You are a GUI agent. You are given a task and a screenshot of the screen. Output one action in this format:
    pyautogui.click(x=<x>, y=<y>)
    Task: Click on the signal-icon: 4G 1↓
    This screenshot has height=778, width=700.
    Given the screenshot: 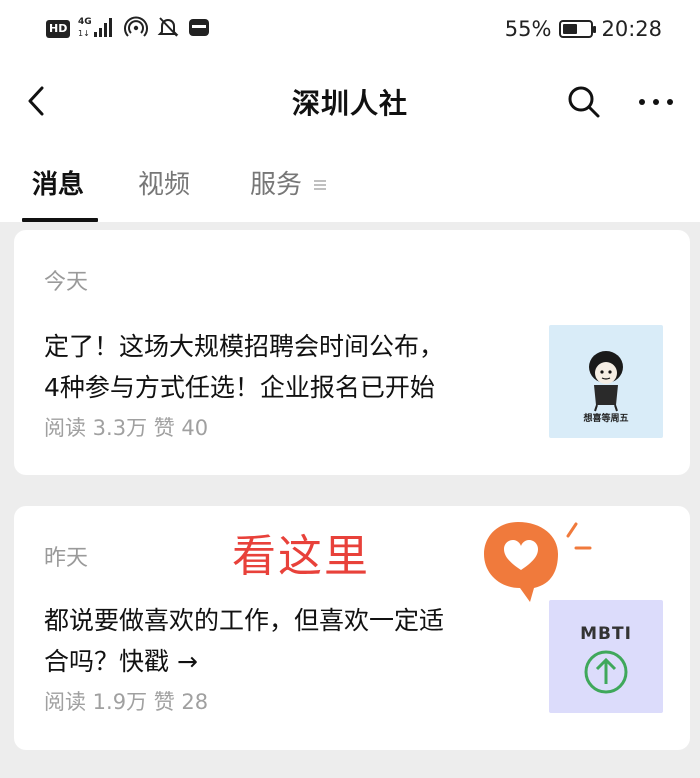 What is the action you would take?
    pyautogui.click(x=97, y=29)
    